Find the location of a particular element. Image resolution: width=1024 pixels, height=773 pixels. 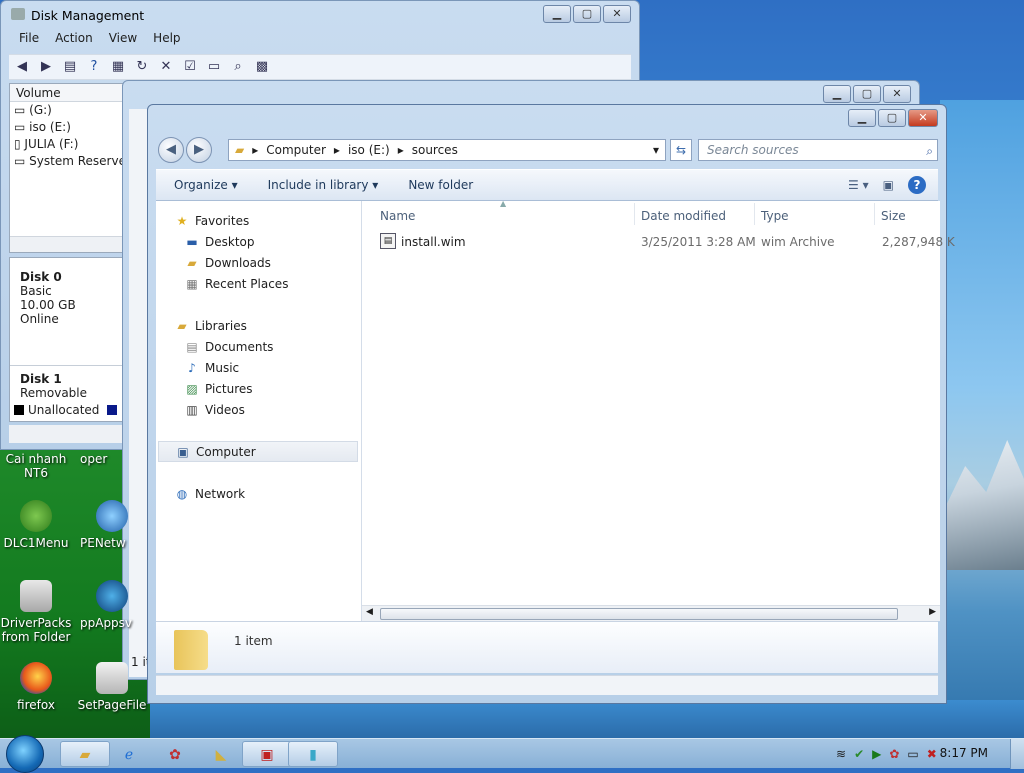

show-desktop-button is located at coordinates (1017, 754).